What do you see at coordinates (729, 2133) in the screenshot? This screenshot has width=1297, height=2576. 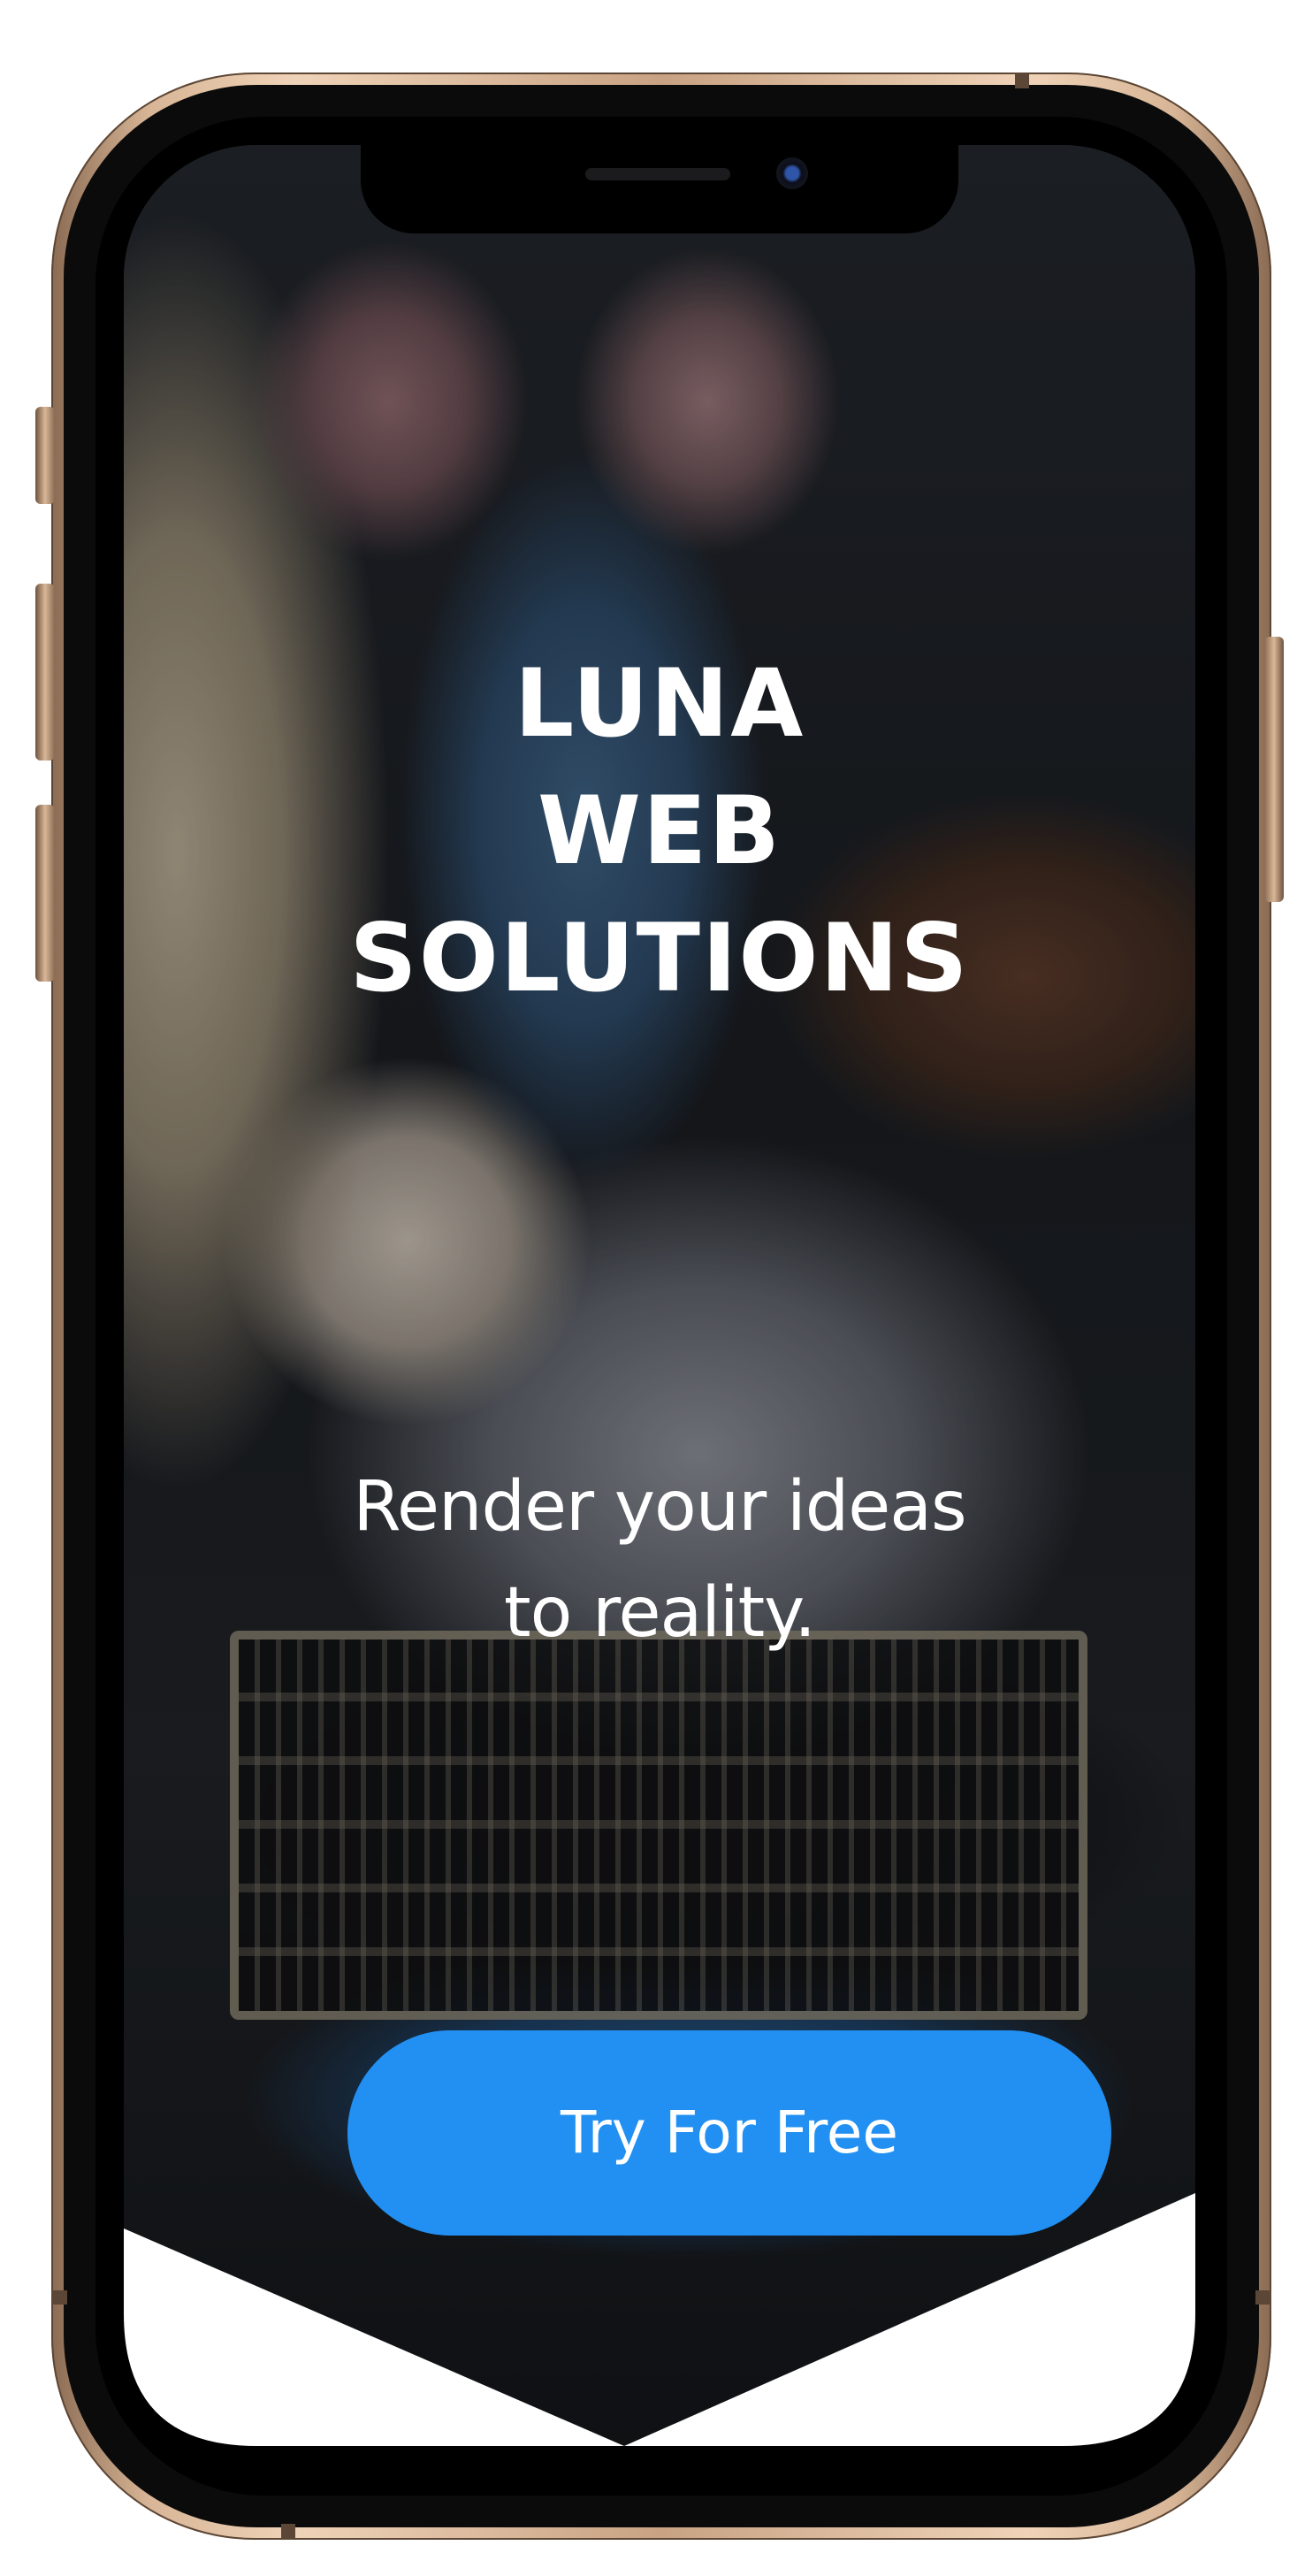 I see `try-for-free-button: Try For Free` at bounding box center [729, 2133].